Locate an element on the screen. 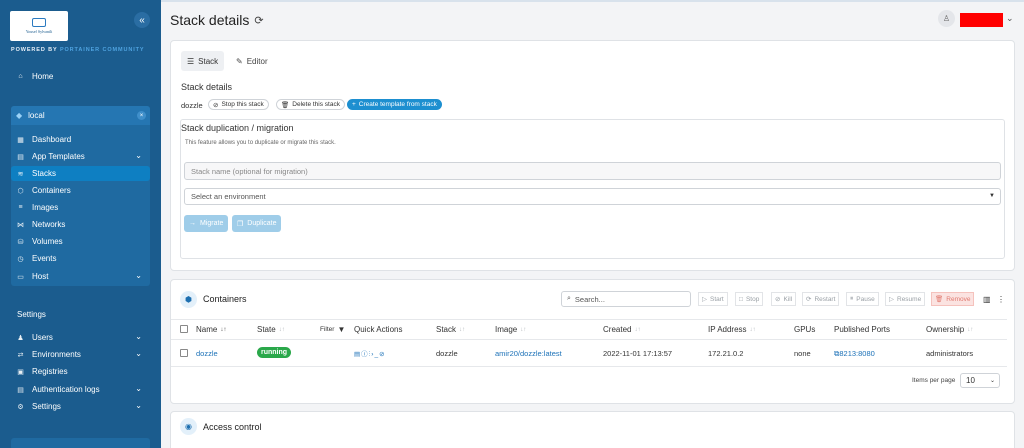 This screenshot has width=1024, height=448. auth-logs-icon: ▤ is located at coordinates (20, 390).